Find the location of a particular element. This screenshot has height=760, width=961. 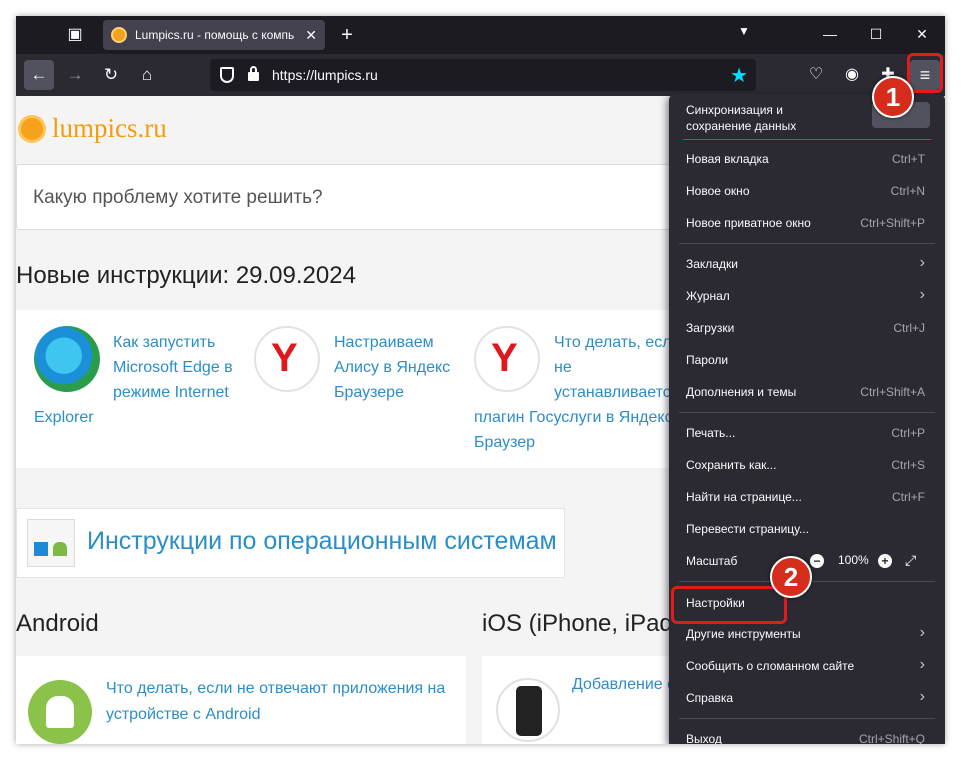

iphone-icon is located at coordinates (528, 710).